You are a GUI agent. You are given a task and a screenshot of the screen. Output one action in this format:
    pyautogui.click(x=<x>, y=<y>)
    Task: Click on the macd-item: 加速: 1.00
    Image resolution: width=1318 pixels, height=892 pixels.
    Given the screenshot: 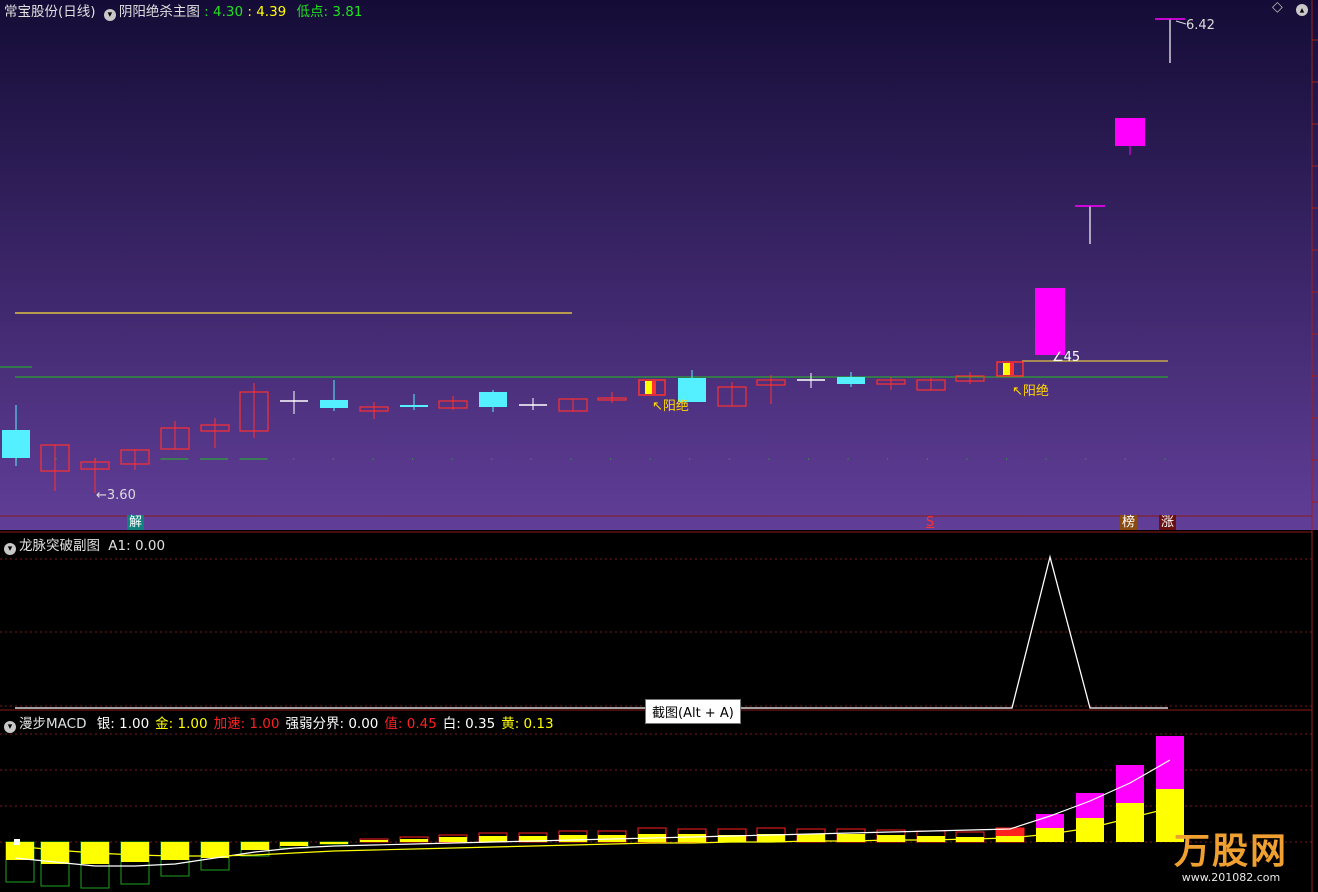 What is the action you would take?
    pyautogui.click(x=246, y=724)
    